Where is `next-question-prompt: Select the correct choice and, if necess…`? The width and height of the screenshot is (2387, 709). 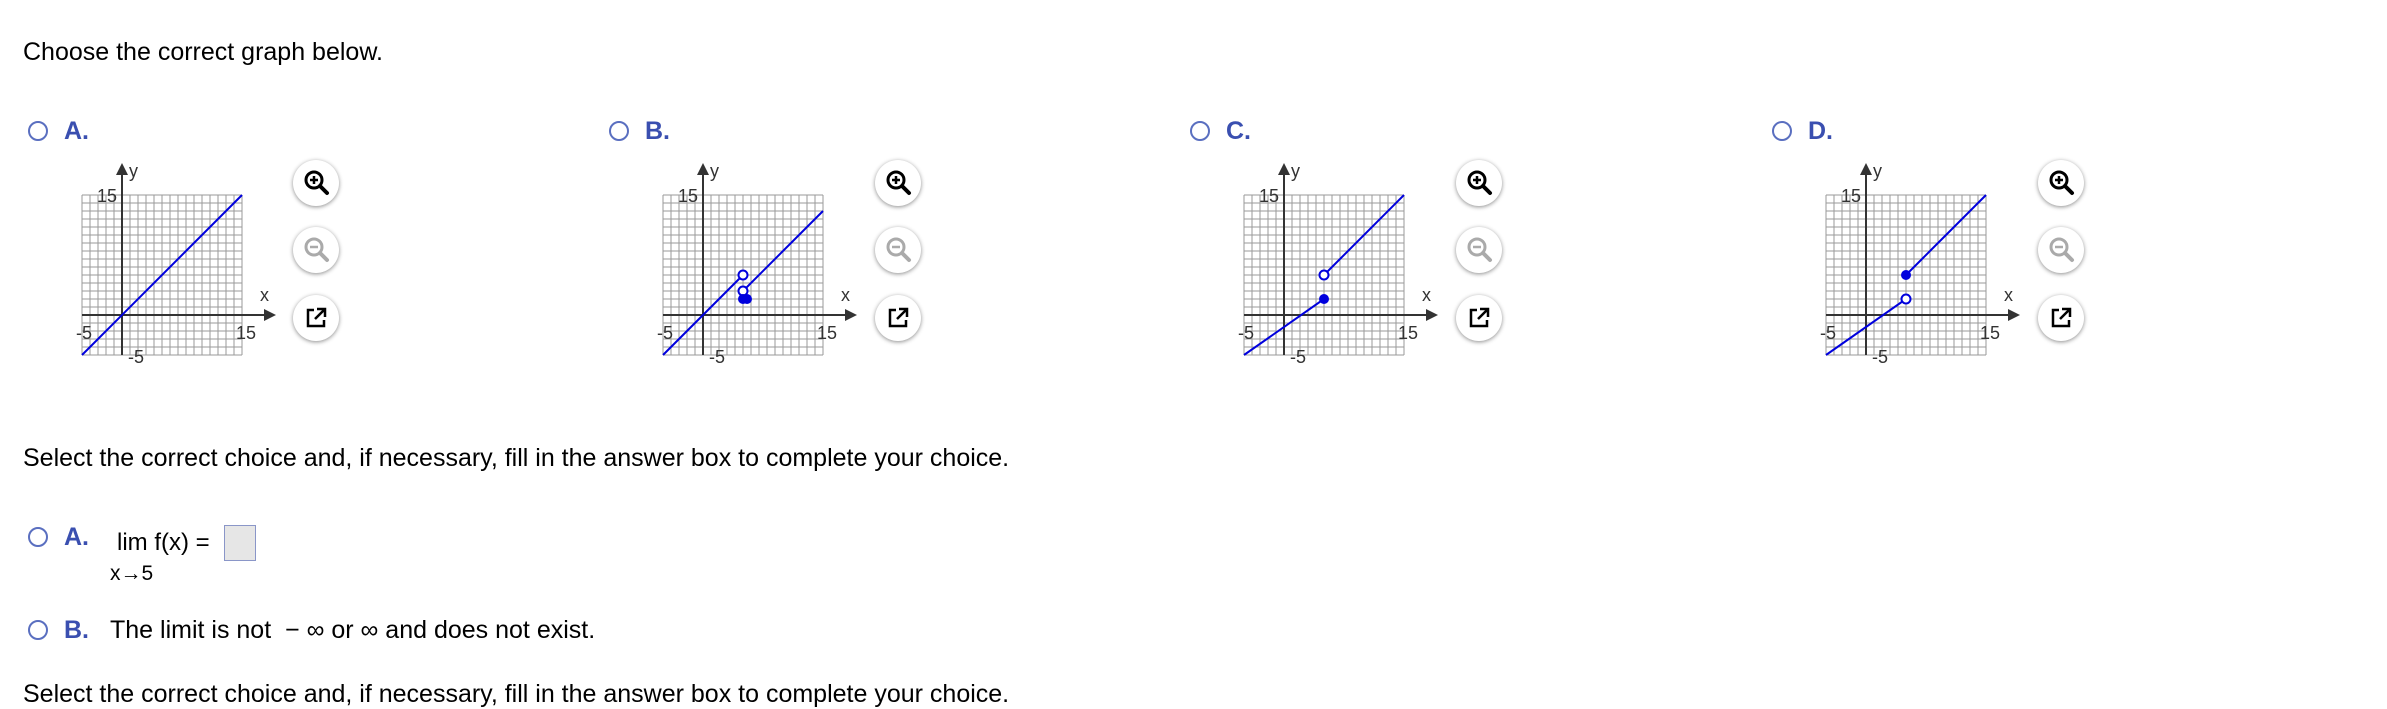 next-question-prompt: Select the correct choice and, if necess… is located at coordinates (516, 694).